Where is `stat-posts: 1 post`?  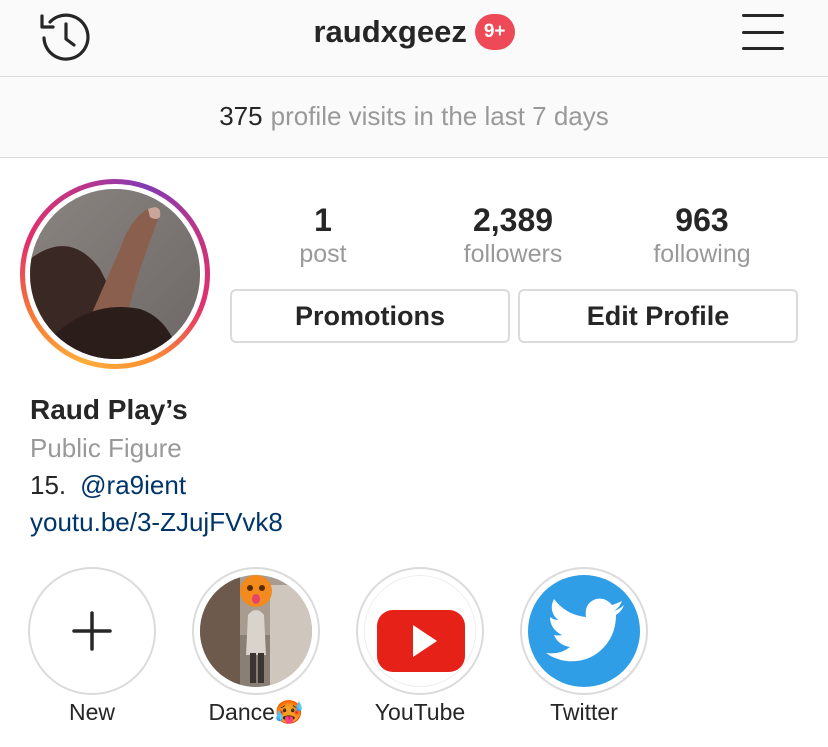 stat-posts: 1 post is located at coordinates (323, 234).